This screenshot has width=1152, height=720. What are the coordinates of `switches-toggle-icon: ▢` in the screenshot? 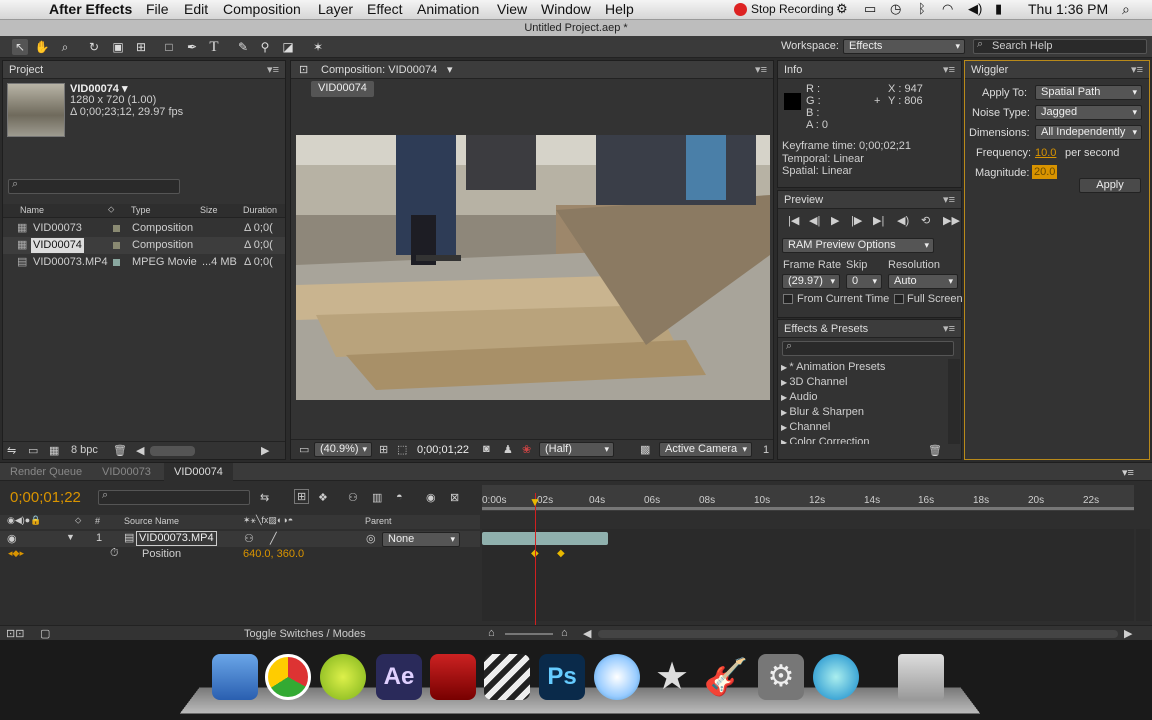 It's located at (45, 633).